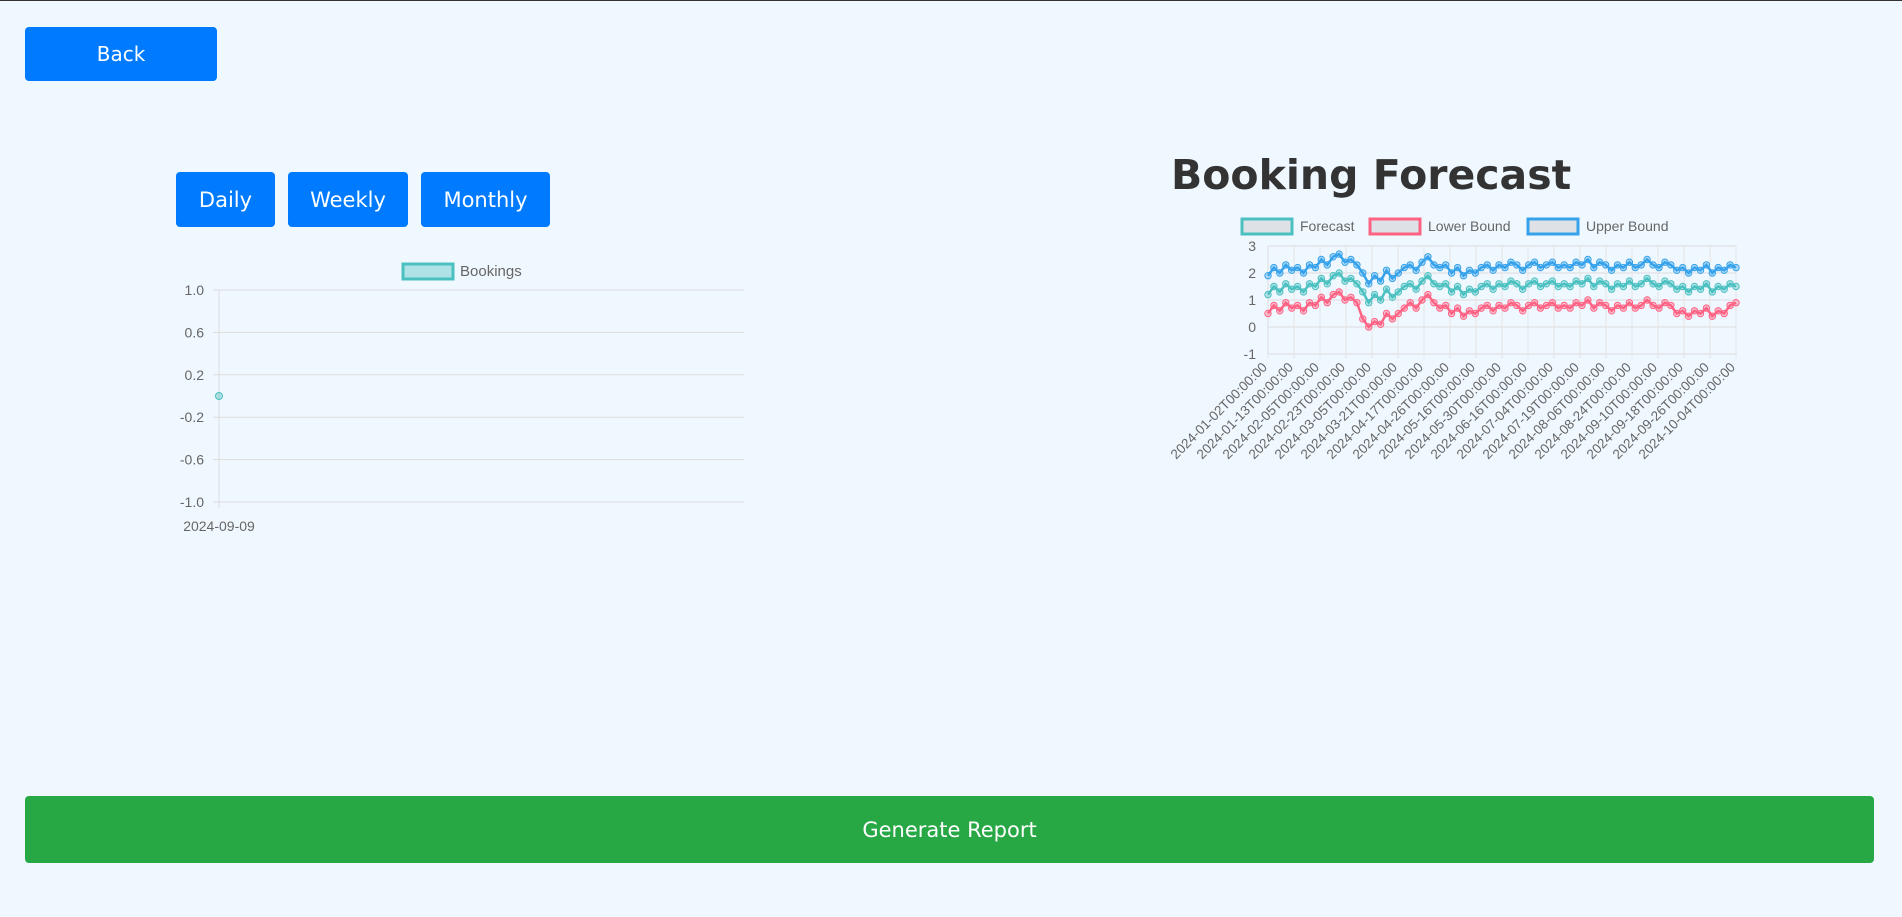 This screenshot has width=1902, height=917. What do you see at coordinates (219, 526) in the screenshot?
I see `x-tick-label: 2024-09-09` at bounding box center [219, 526].